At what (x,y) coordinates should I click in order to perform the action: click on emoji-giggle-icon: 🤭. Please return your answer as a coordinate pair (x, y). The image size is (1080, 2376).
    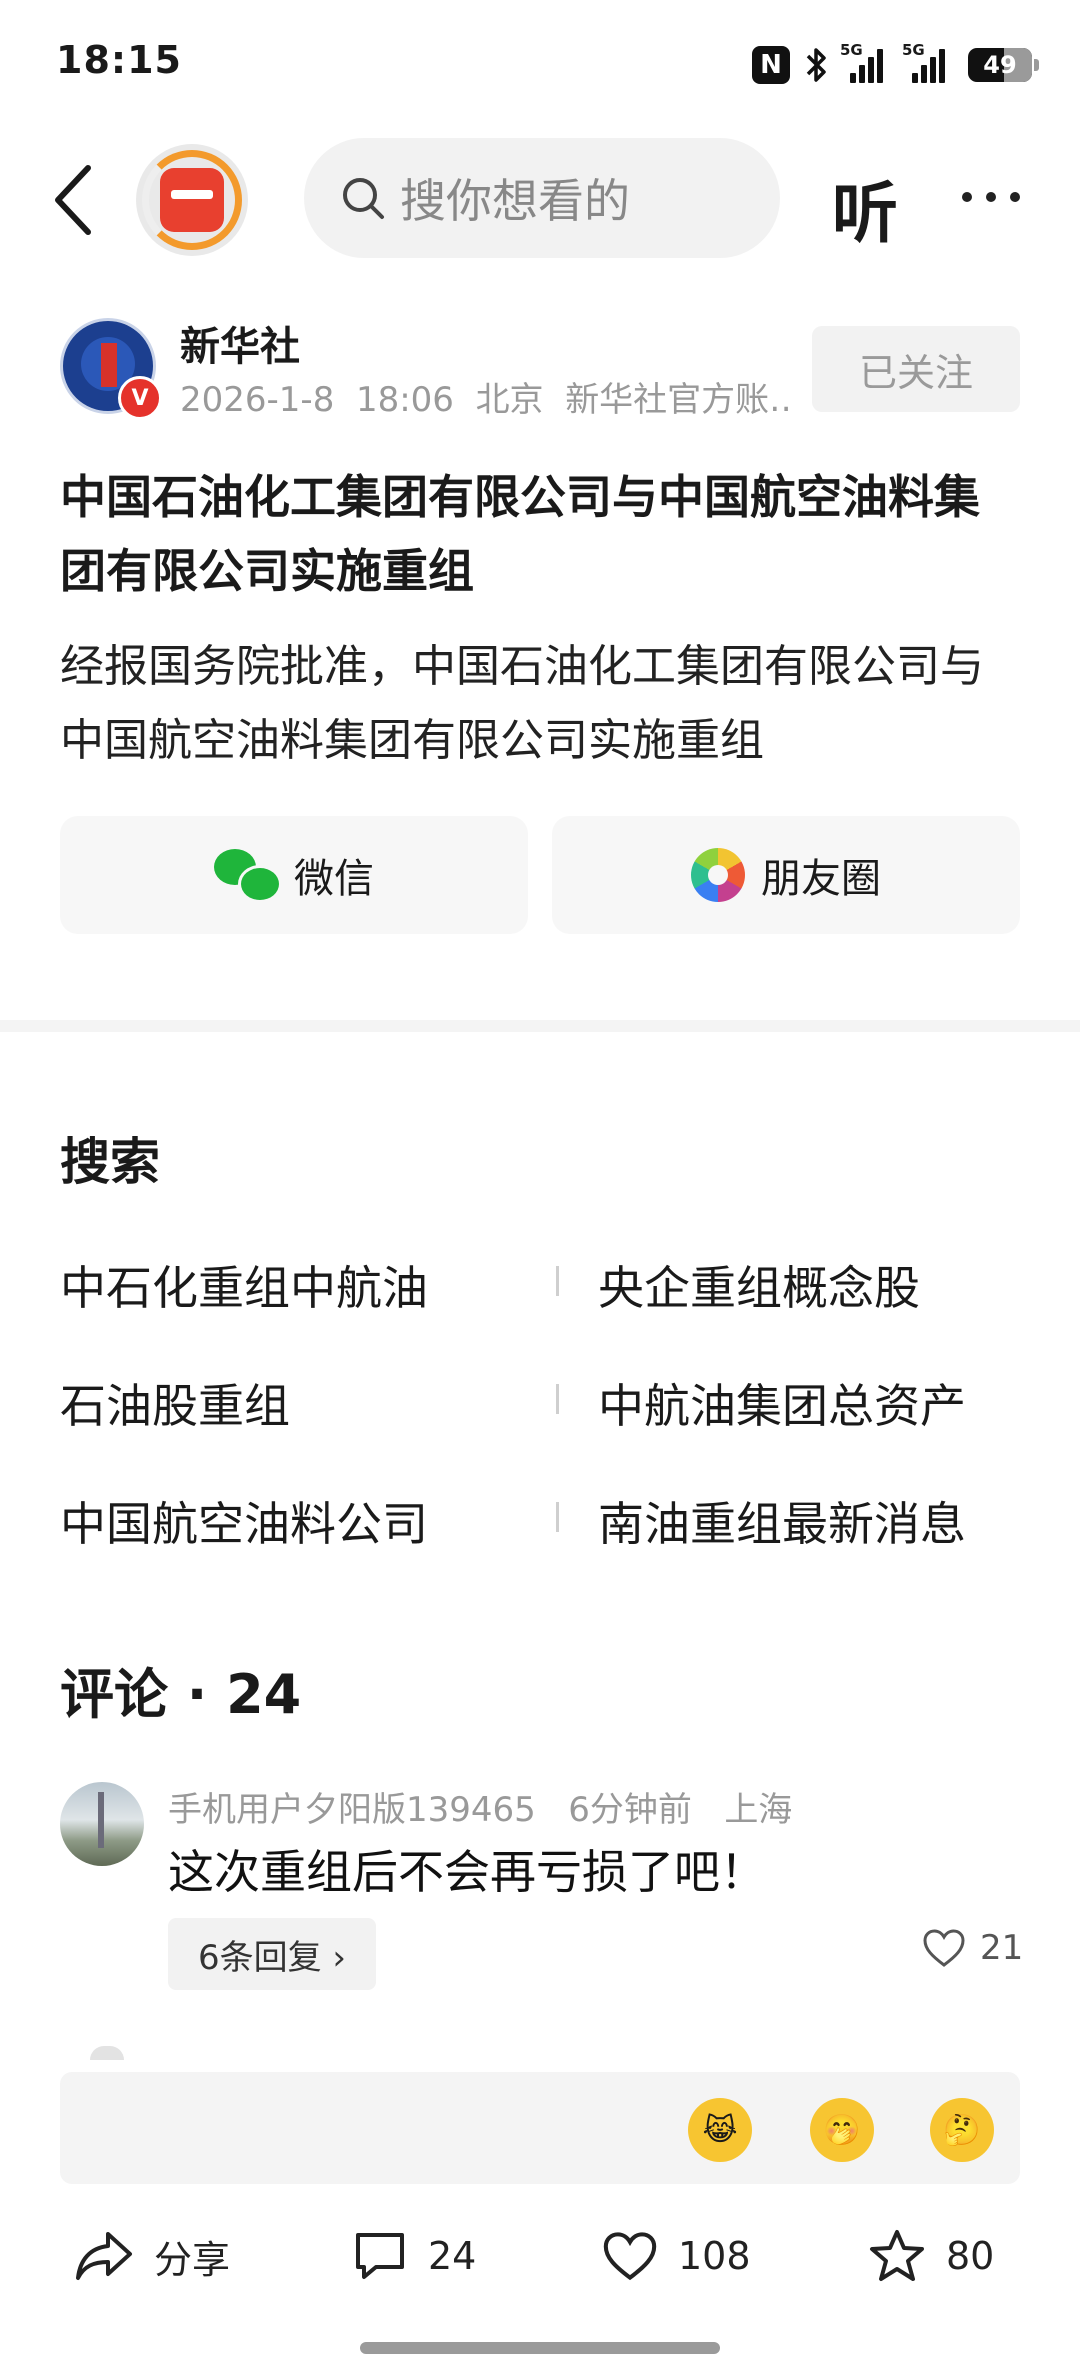
    Looking at the image, I should click on (842, 2130).